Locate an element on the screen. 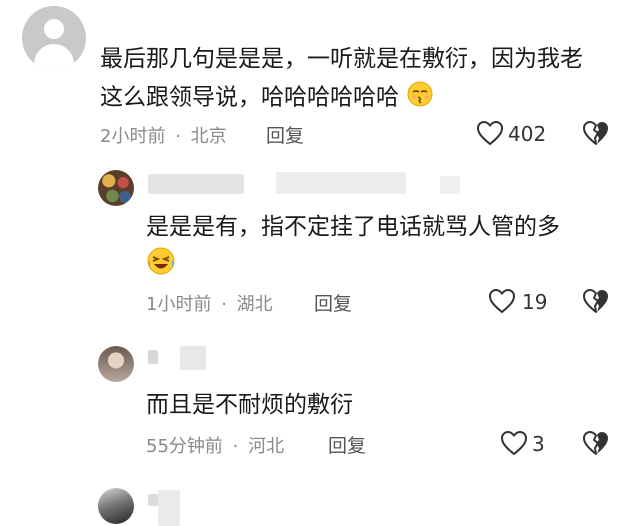 The width and height of the screenshot is (640, 526). redacted-badge is located at coordinates (450, 185).